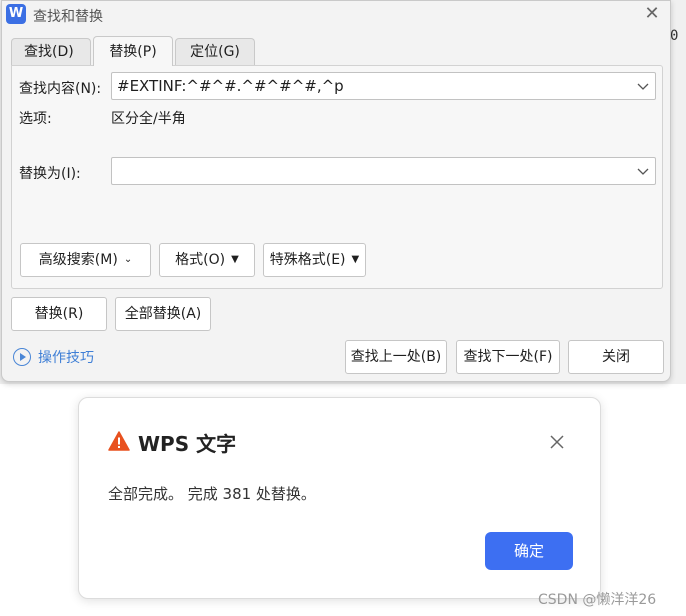 This screenshot has width=686, height=616. What do you see at coordinates (383, 171) in the screenshot?
I see `replace-input` at bounding box center [383, 171].